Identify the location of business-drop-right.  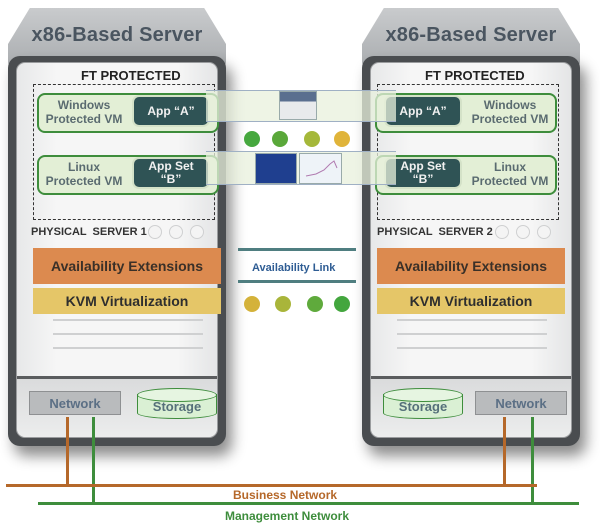
(504, 452).